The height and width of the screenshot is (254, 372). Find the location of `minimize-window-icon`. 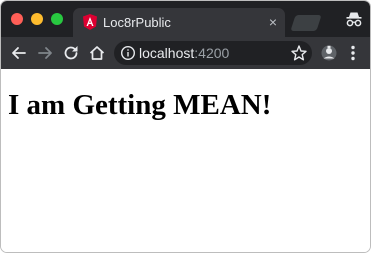

minimize-window-icon is located at coordinates (37, 19).